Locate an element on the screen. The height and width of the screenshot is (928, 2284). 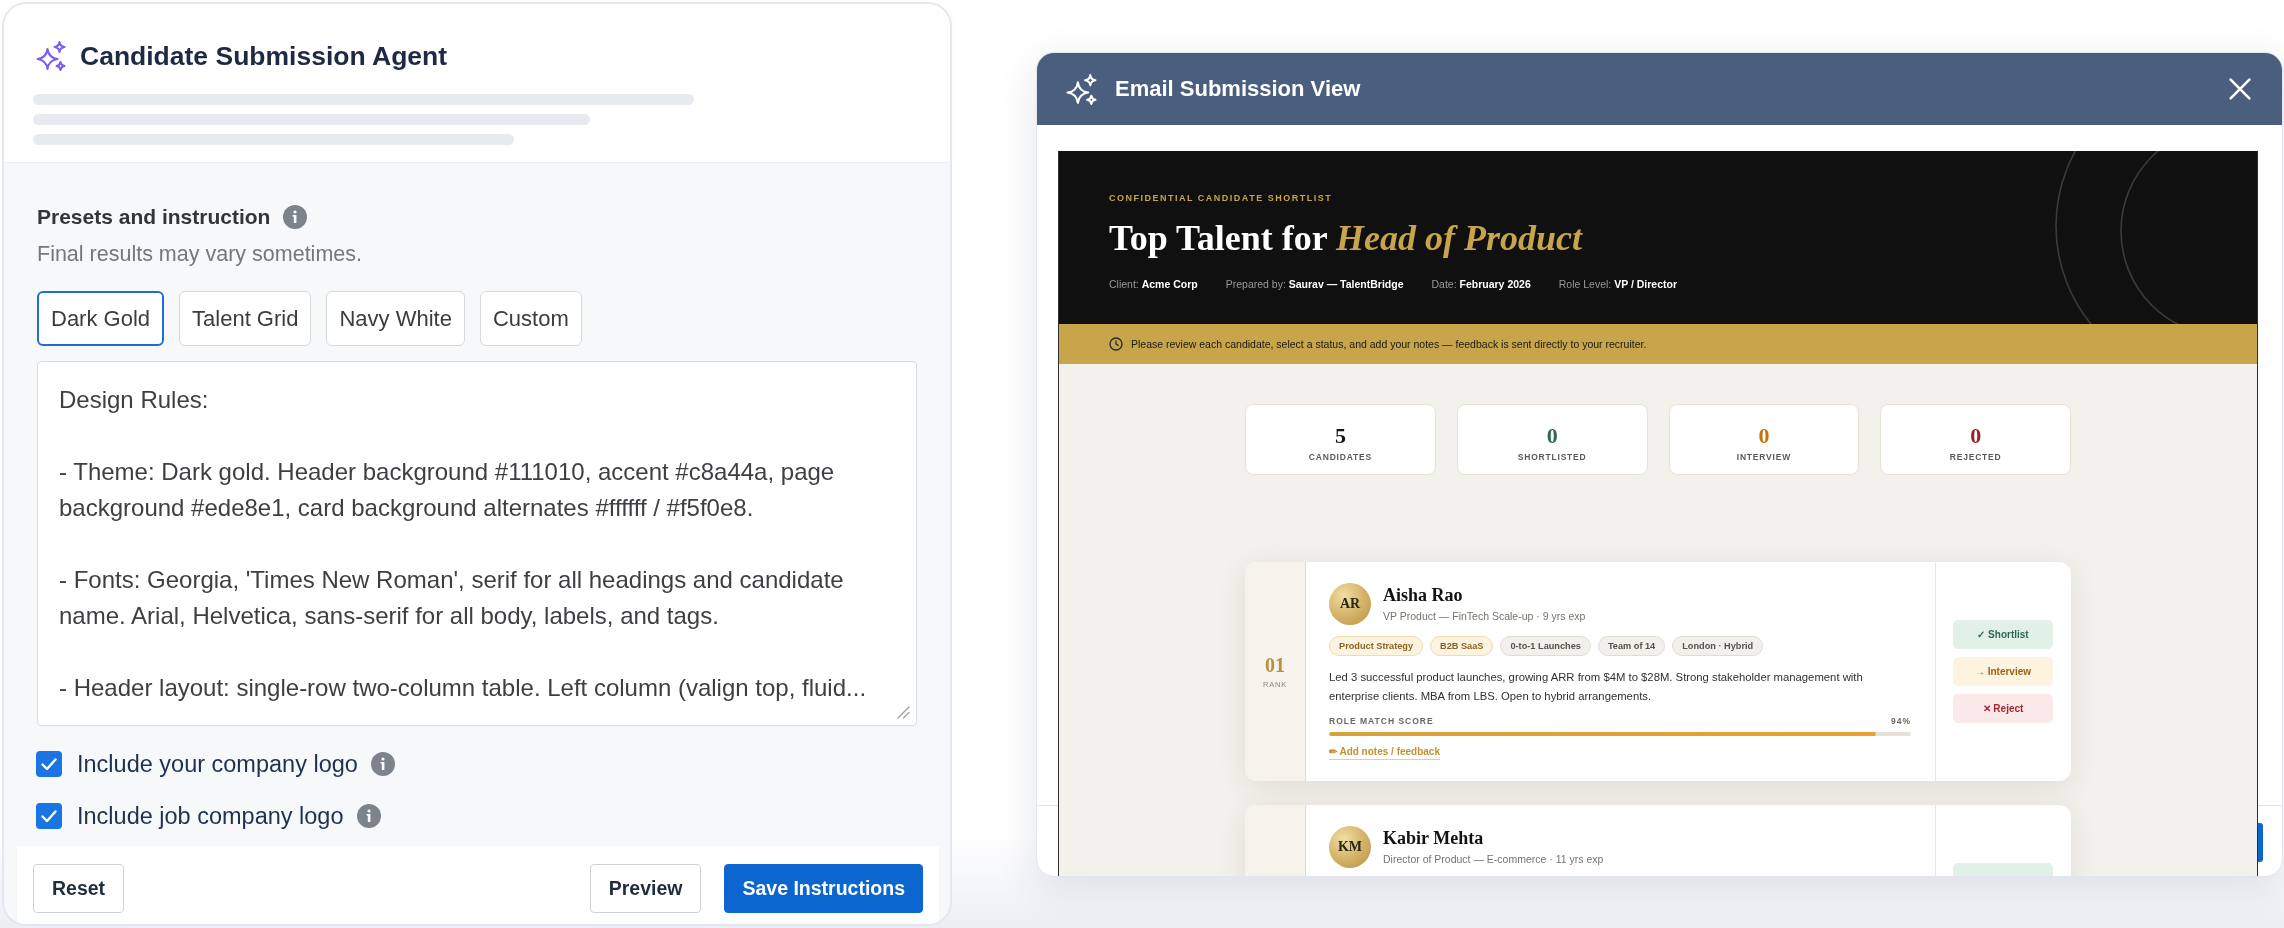
candidate-subtitle: Director of Product — E-commerce · 11 yrs exp is located at coordinates (1493, 859).